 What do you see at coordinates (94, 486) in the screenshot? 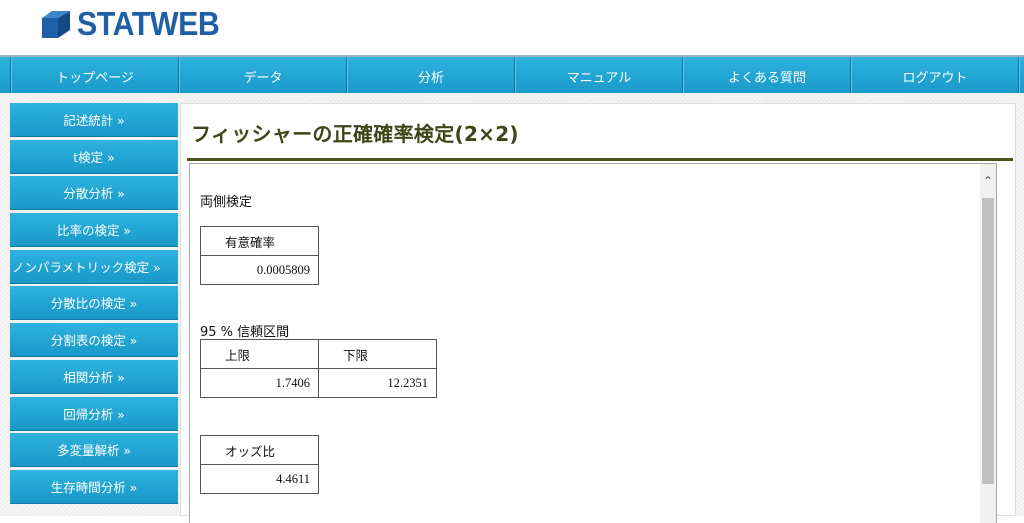
I see `sidebar-item-survival: 生存時間分析 »` at bounding box center [94, 486].